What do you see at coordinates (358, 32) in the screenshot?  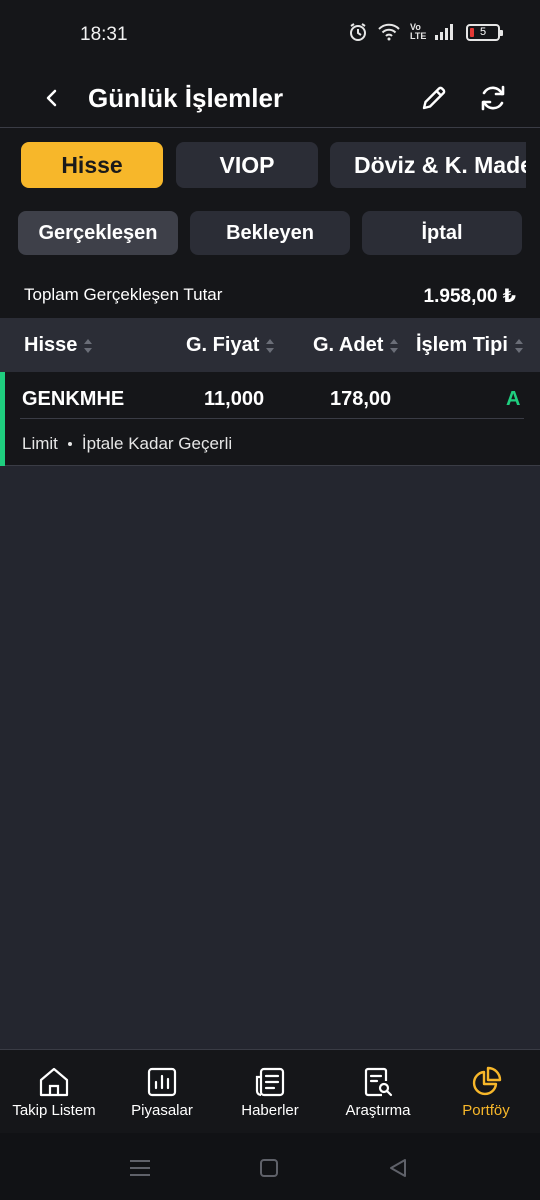 I see `alarm-icon` at bounding box center [358, 32].